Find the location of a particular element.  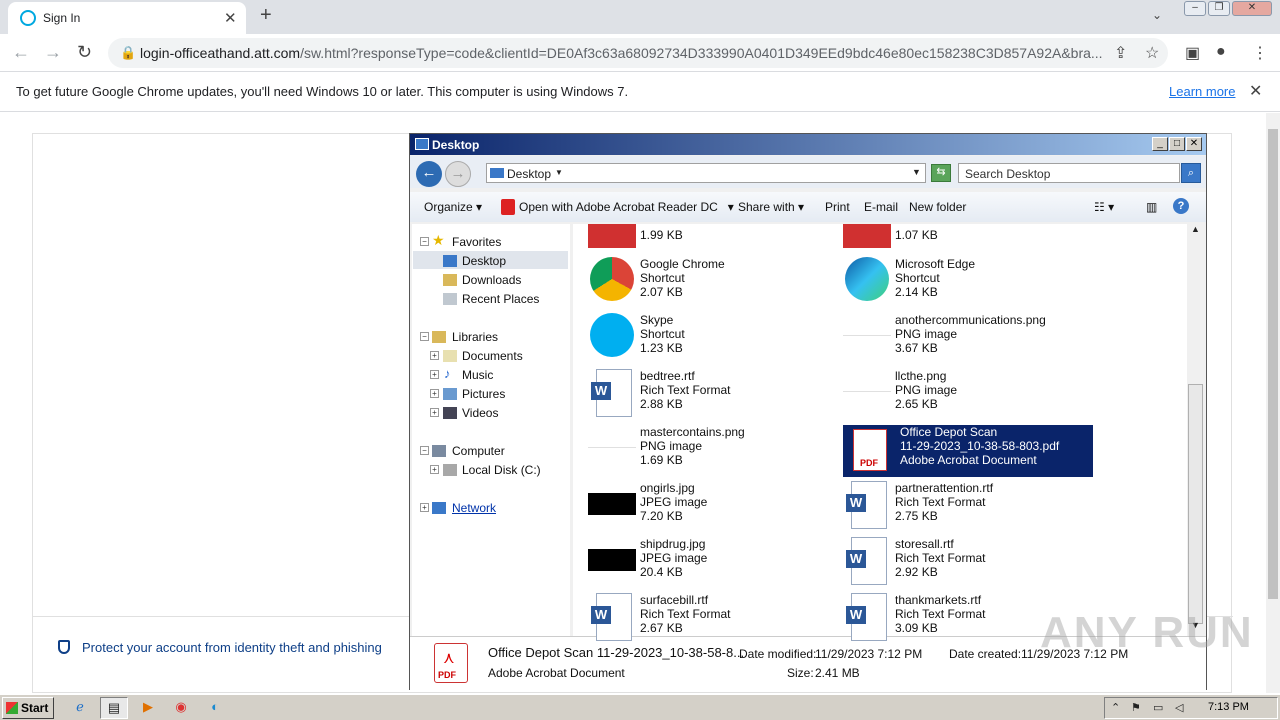

expand-network-icon: + is located at coordinates (424, 507).